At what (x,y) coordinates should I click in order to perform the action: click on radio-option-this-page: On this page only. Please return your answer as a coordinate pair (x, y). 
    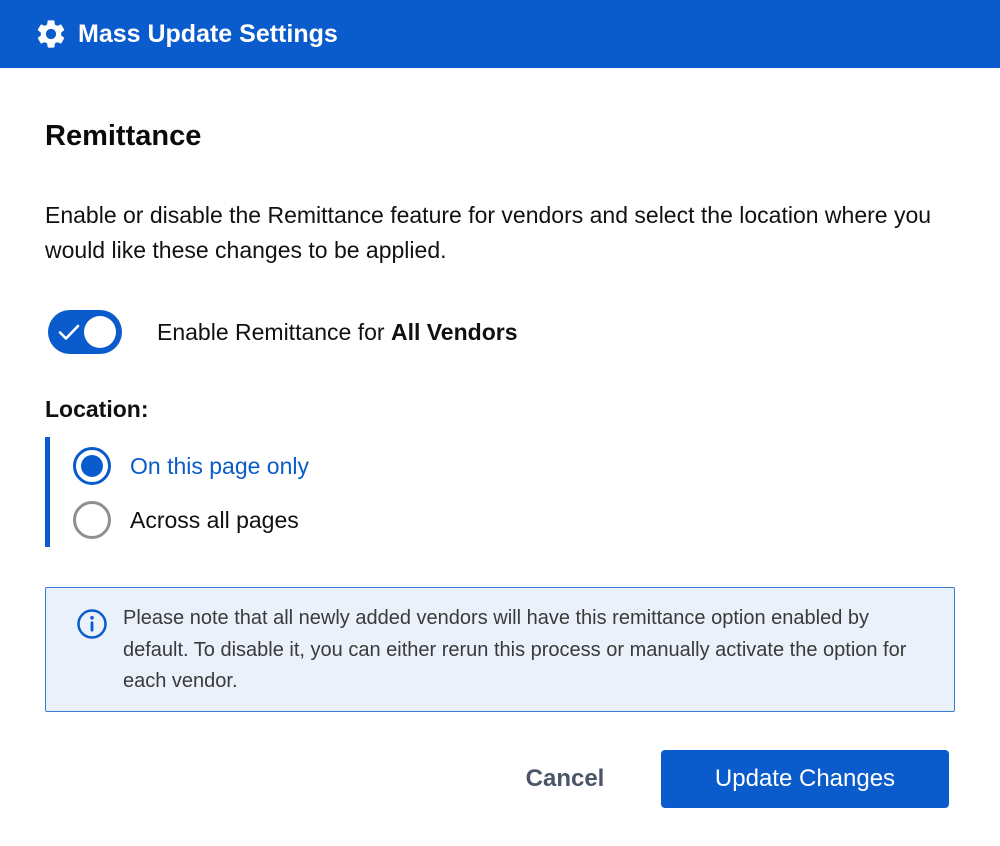
    Looking at the image, I should click on (191, 466).